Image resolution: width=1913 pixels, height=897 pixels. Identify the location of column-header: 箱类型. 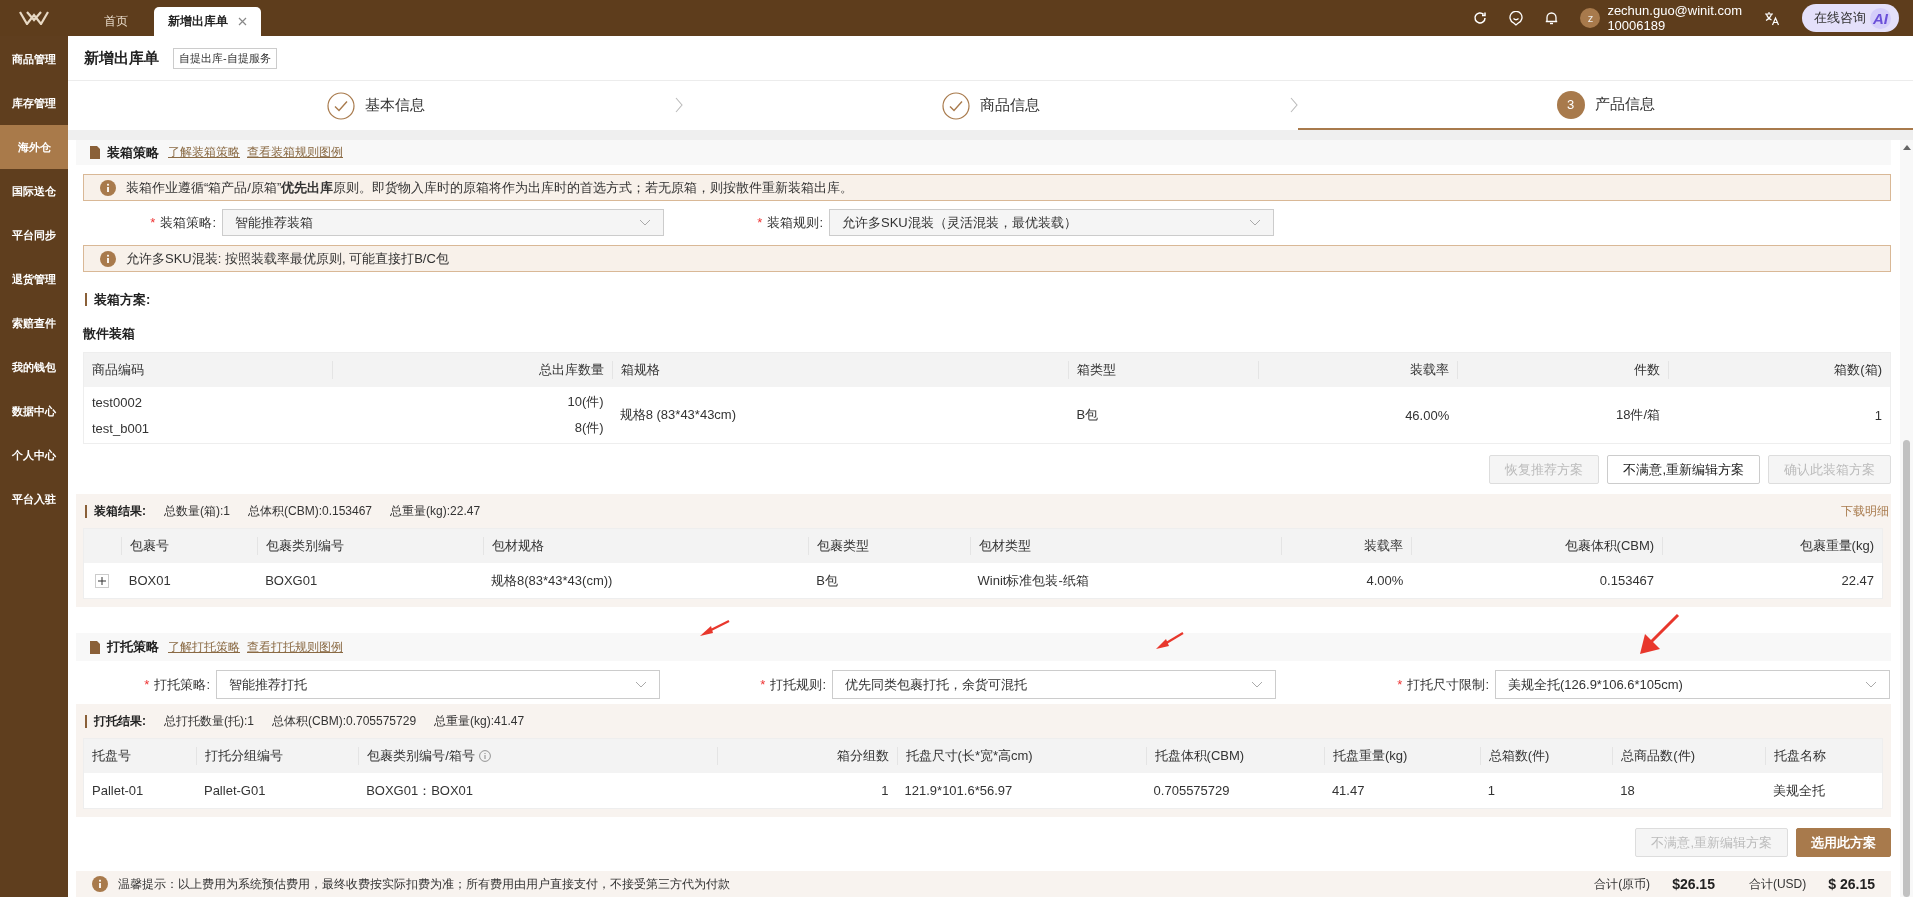
(1163, 370).